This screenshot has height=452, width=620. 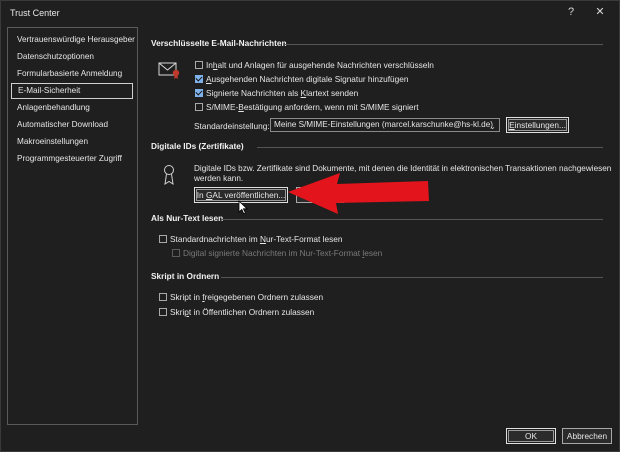 What do you see at coordinates (169, 70) in the screenshot?
I see `signed-mail-icon` at bounding box center [169, 70].